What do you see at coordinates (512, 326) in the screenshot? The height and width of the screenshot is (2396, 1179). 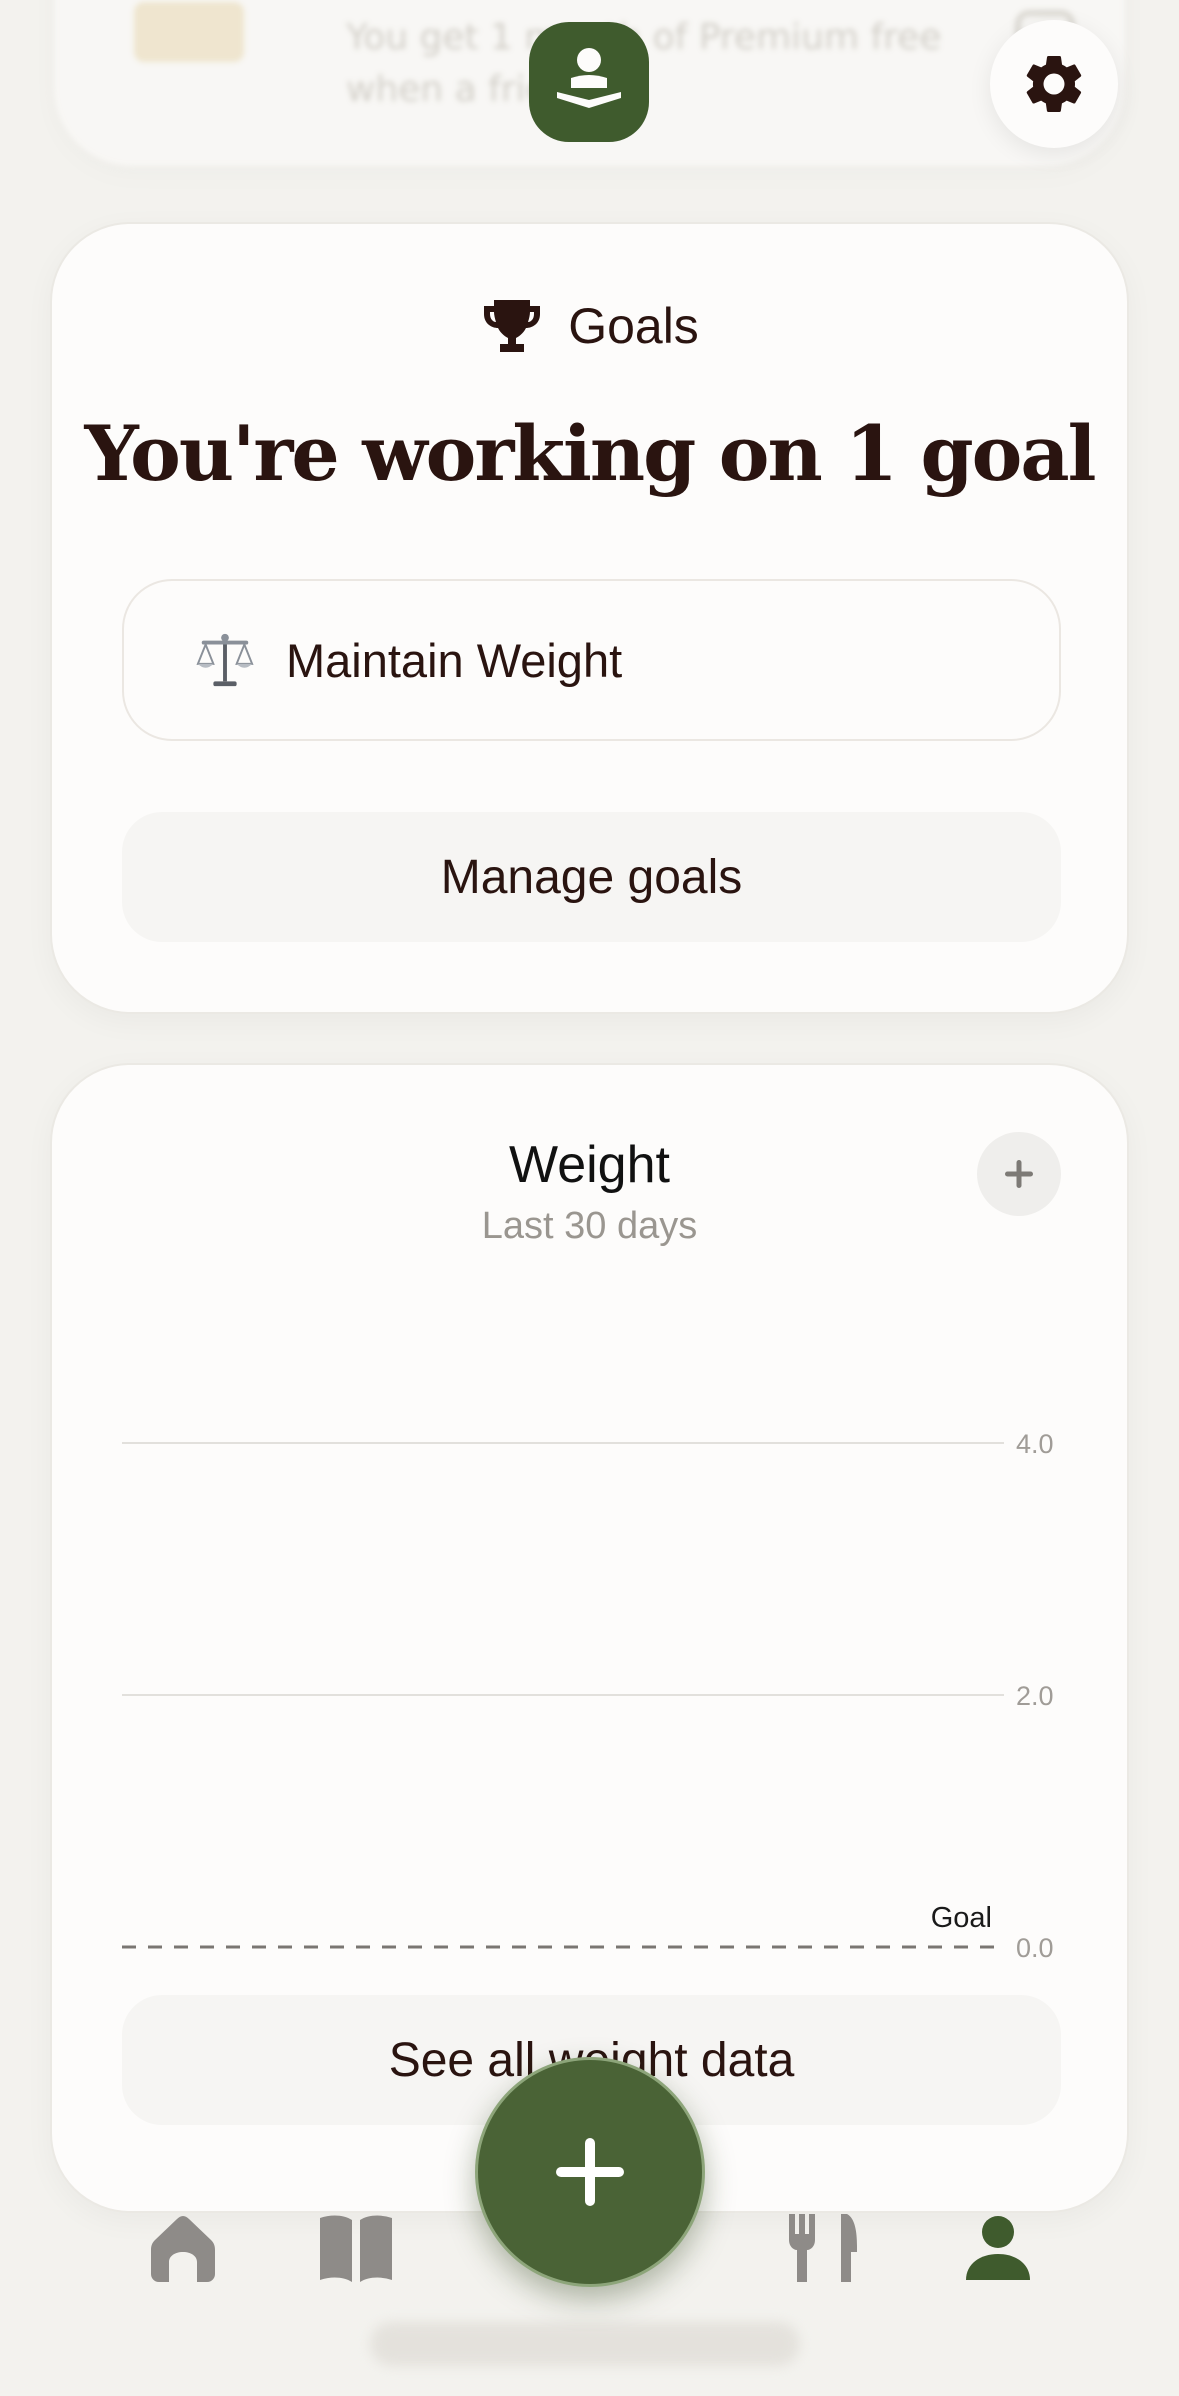 I see `trophy-icon` at bounding box center [512, 326].